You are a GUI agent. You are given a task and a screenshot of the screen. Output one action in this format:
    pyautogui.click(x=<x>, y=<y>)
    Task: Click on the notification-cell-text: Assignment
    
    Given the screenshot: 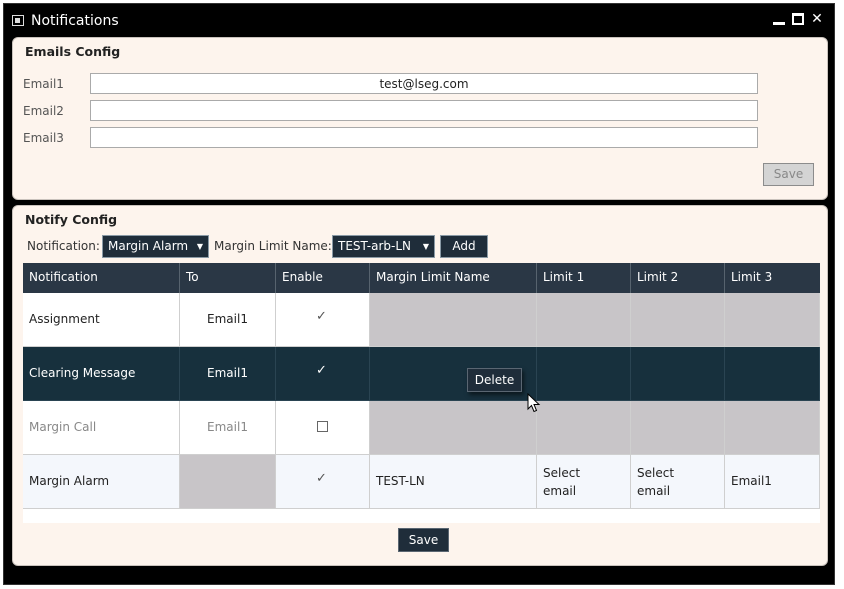 What is the action you would take?
    pyautogui.click(x=64, y=319)
    